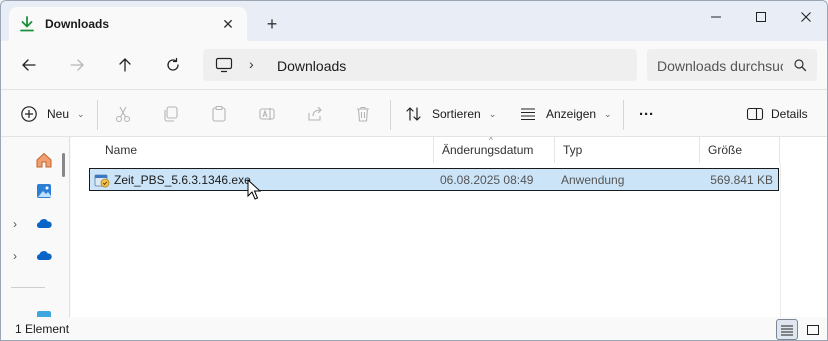  What do you see at coordinates (528, 114) in the screenshot?
I see `view-lines-icon` at bounding box center [528, 114].